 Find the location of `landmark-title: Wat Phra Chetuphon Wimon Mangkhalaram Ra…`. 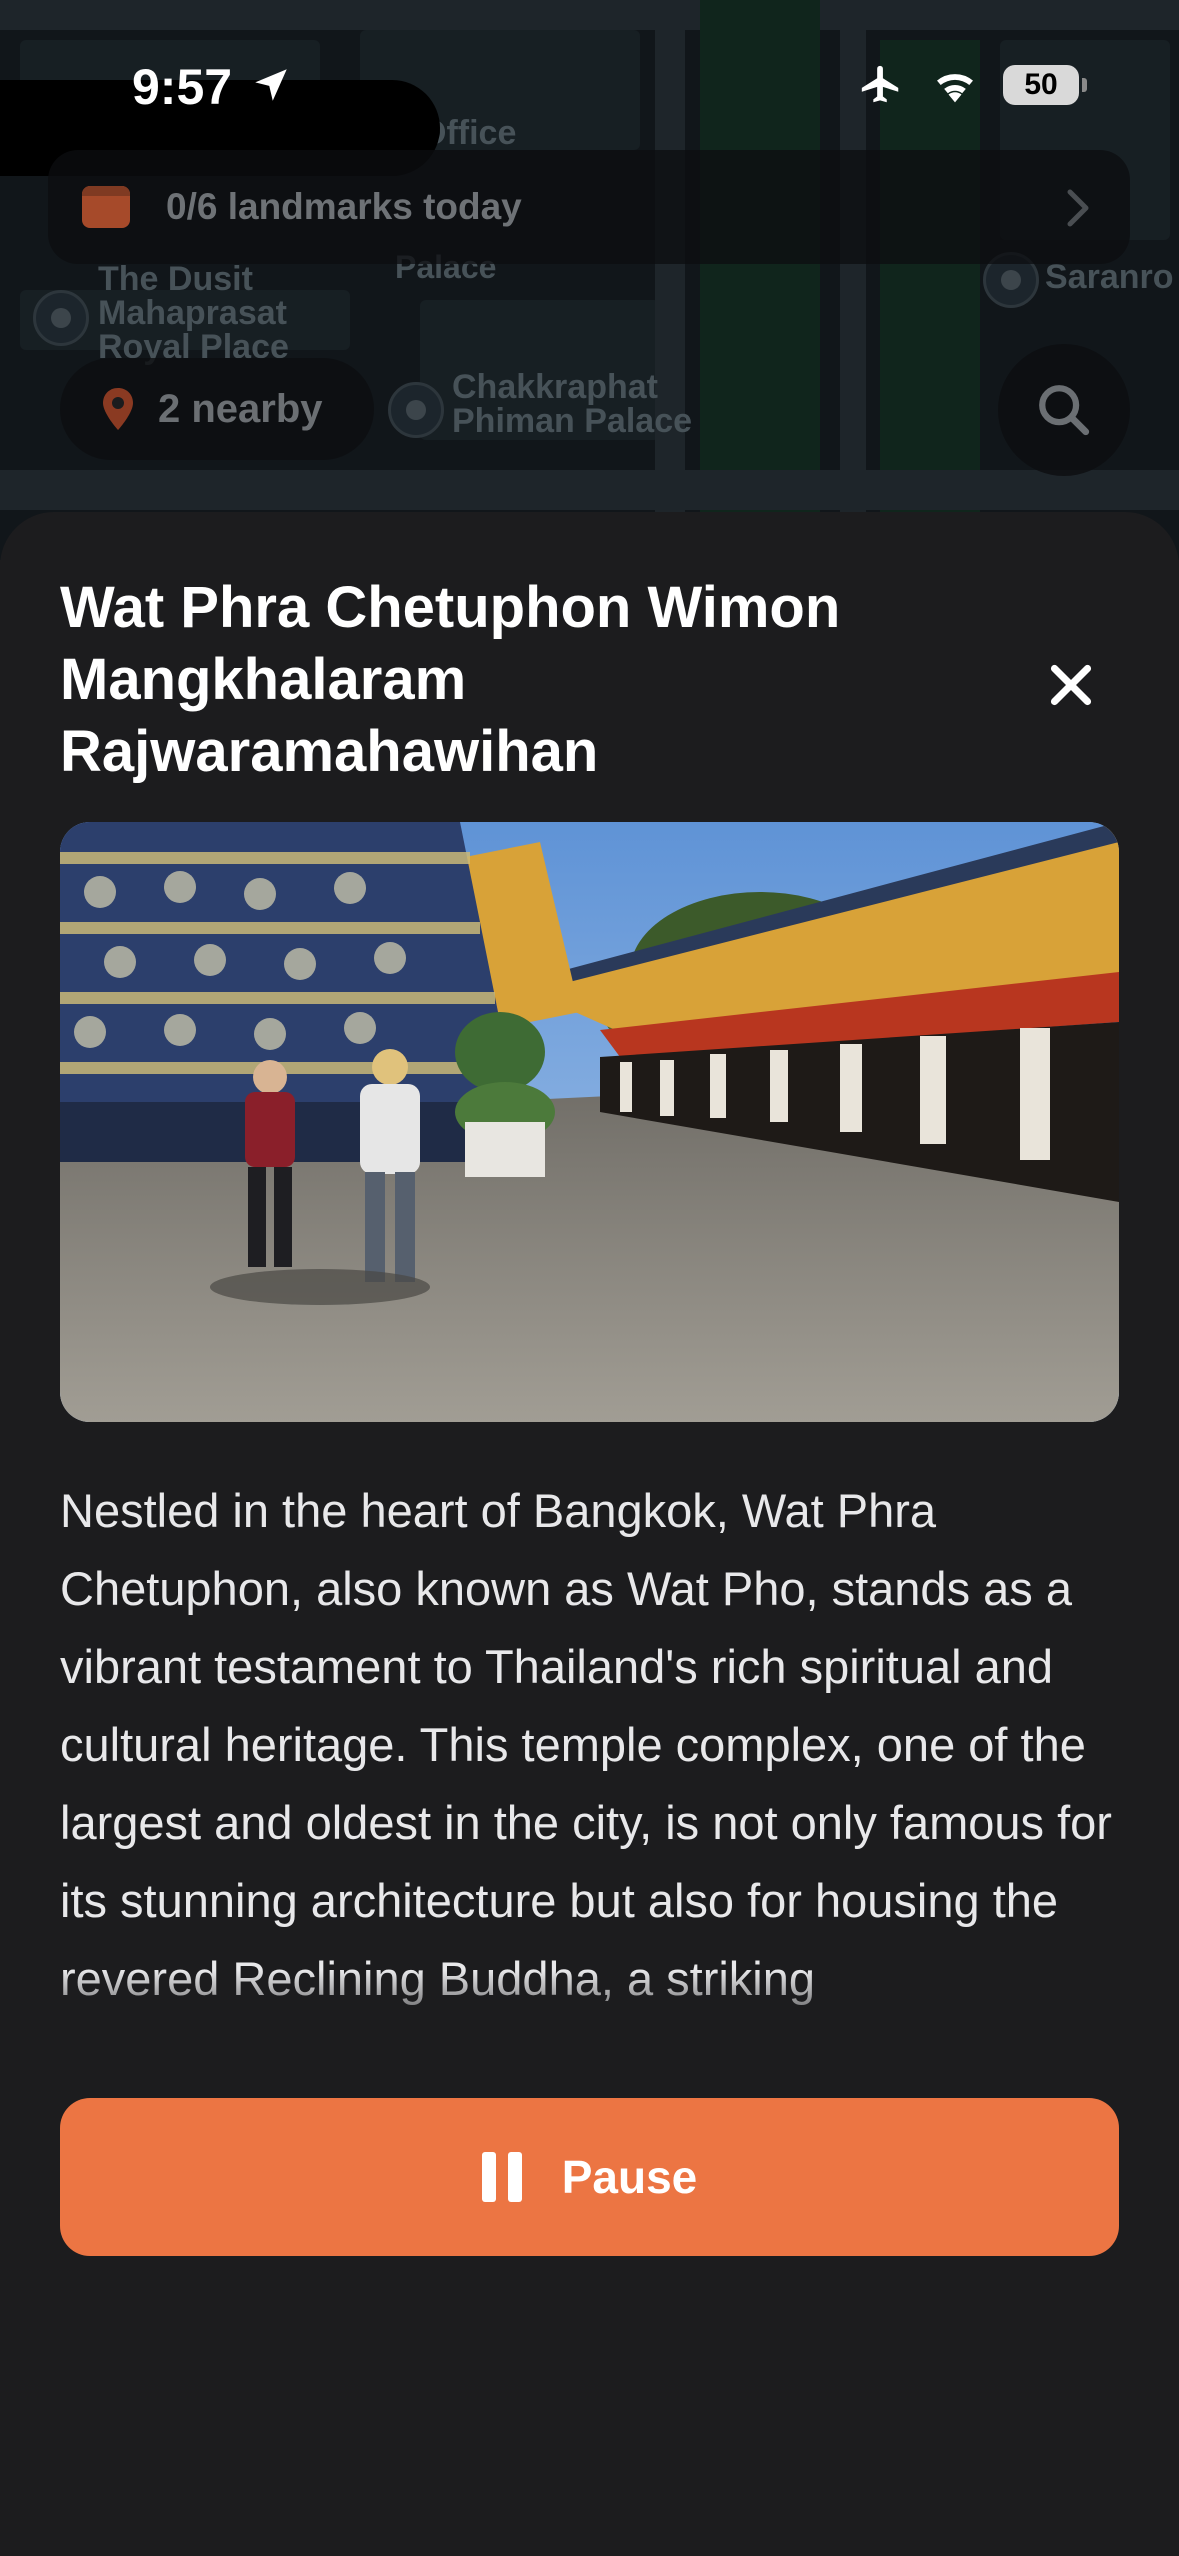

landmark-title: Wat Phra Chetuphon Wimon Mangkhalaram Ra… is located at coordinates (450, 679).